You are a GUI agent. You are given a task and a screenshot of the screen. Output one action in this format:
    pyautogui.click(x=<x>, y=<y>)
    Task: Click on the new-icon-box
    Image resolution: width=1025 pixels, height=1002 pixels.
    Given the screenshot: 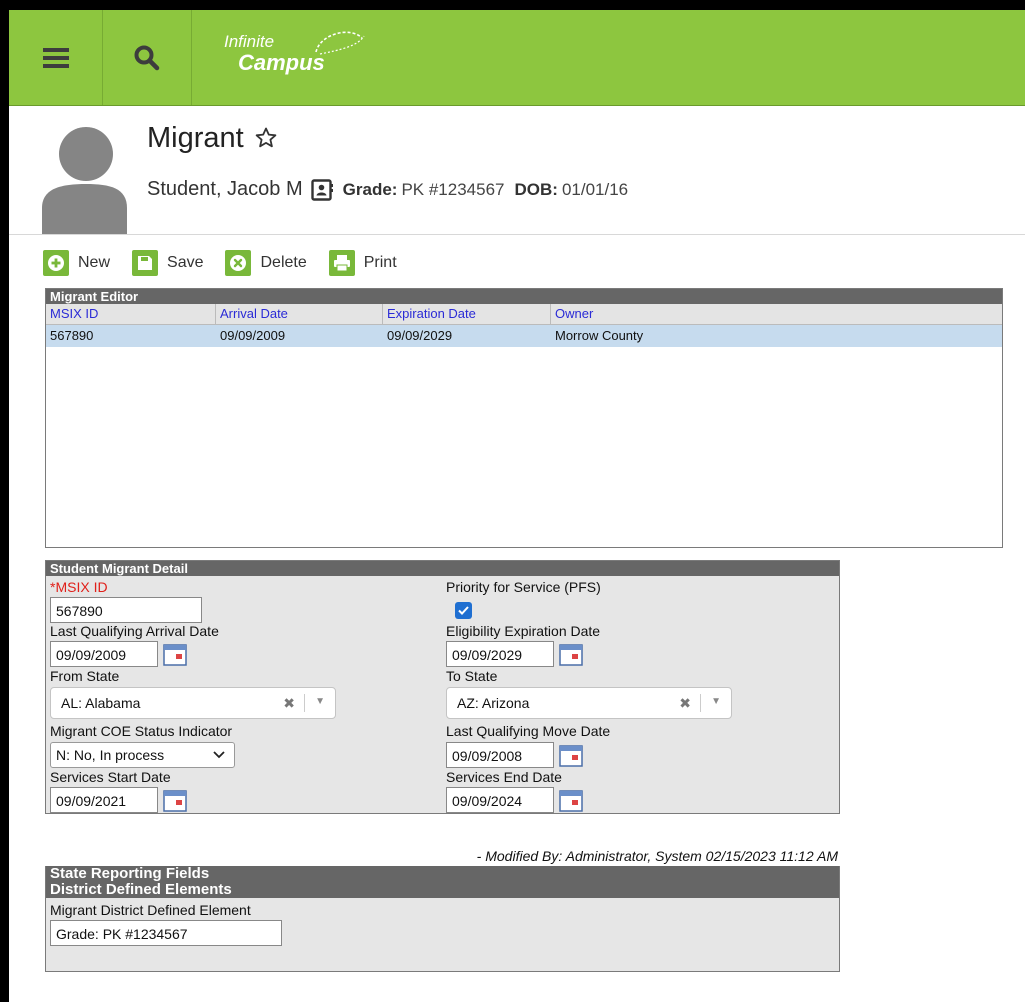 What is the action you would take?
    pyautogui.click(x=56, y=263)
    